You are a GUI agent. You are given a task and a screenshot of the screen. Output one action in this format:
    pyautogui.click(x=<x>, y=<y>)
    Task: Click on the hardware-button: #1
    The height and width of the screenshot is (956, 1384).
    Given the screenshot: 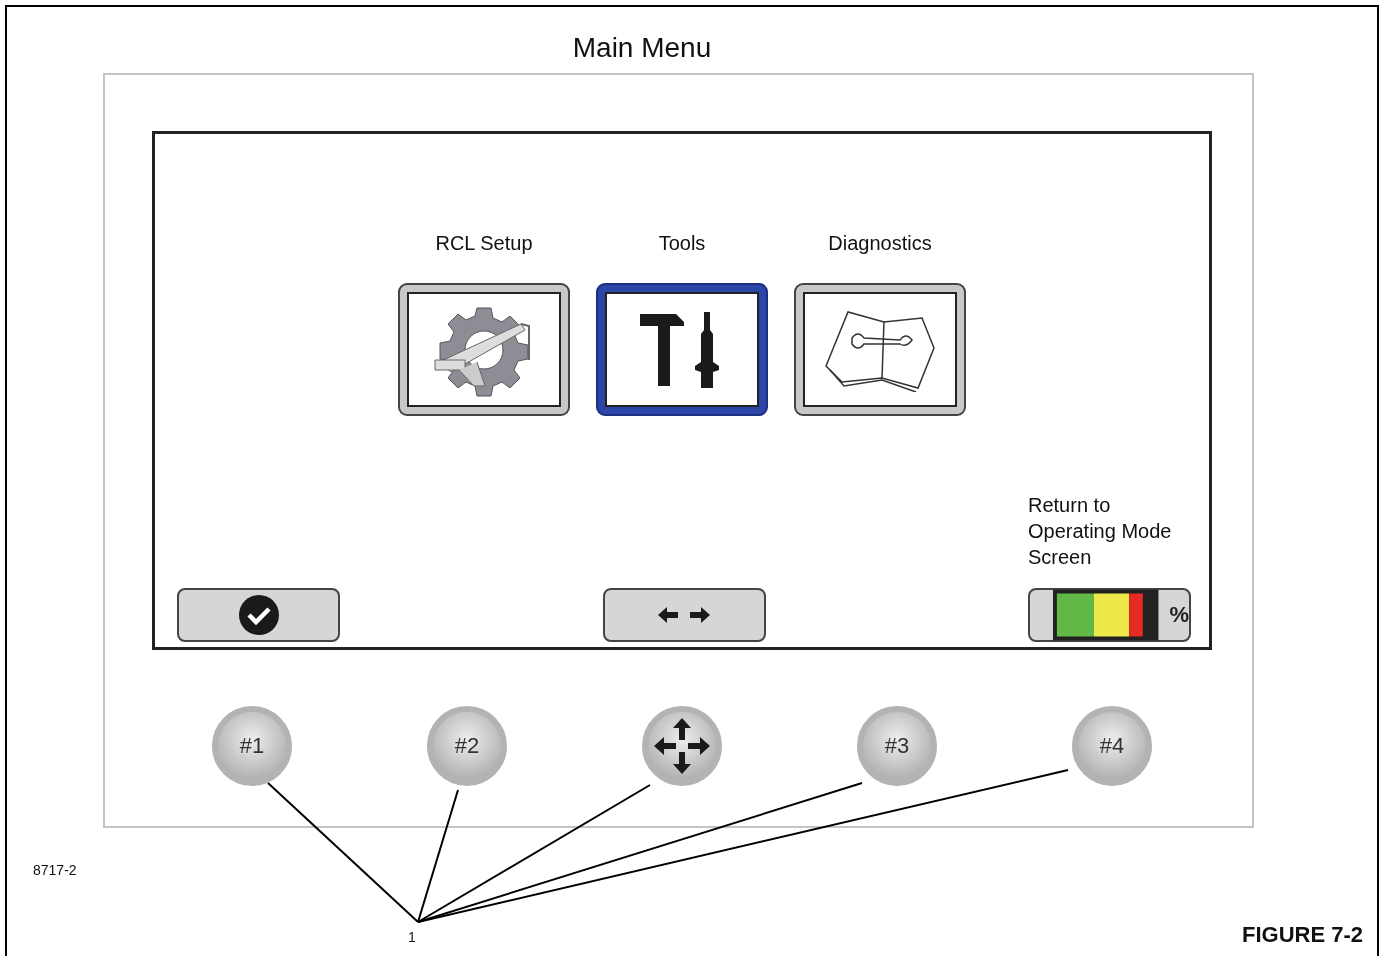 What is the action you would take?
    pyautogui.click(x=252, y=746)
    